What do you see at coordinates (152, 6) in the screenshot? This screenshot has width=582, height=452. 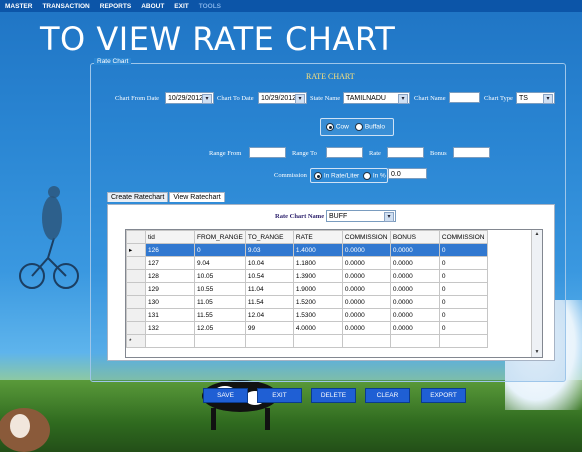 I see `menu-about: ABOUT` at bounding box center [152, 6].